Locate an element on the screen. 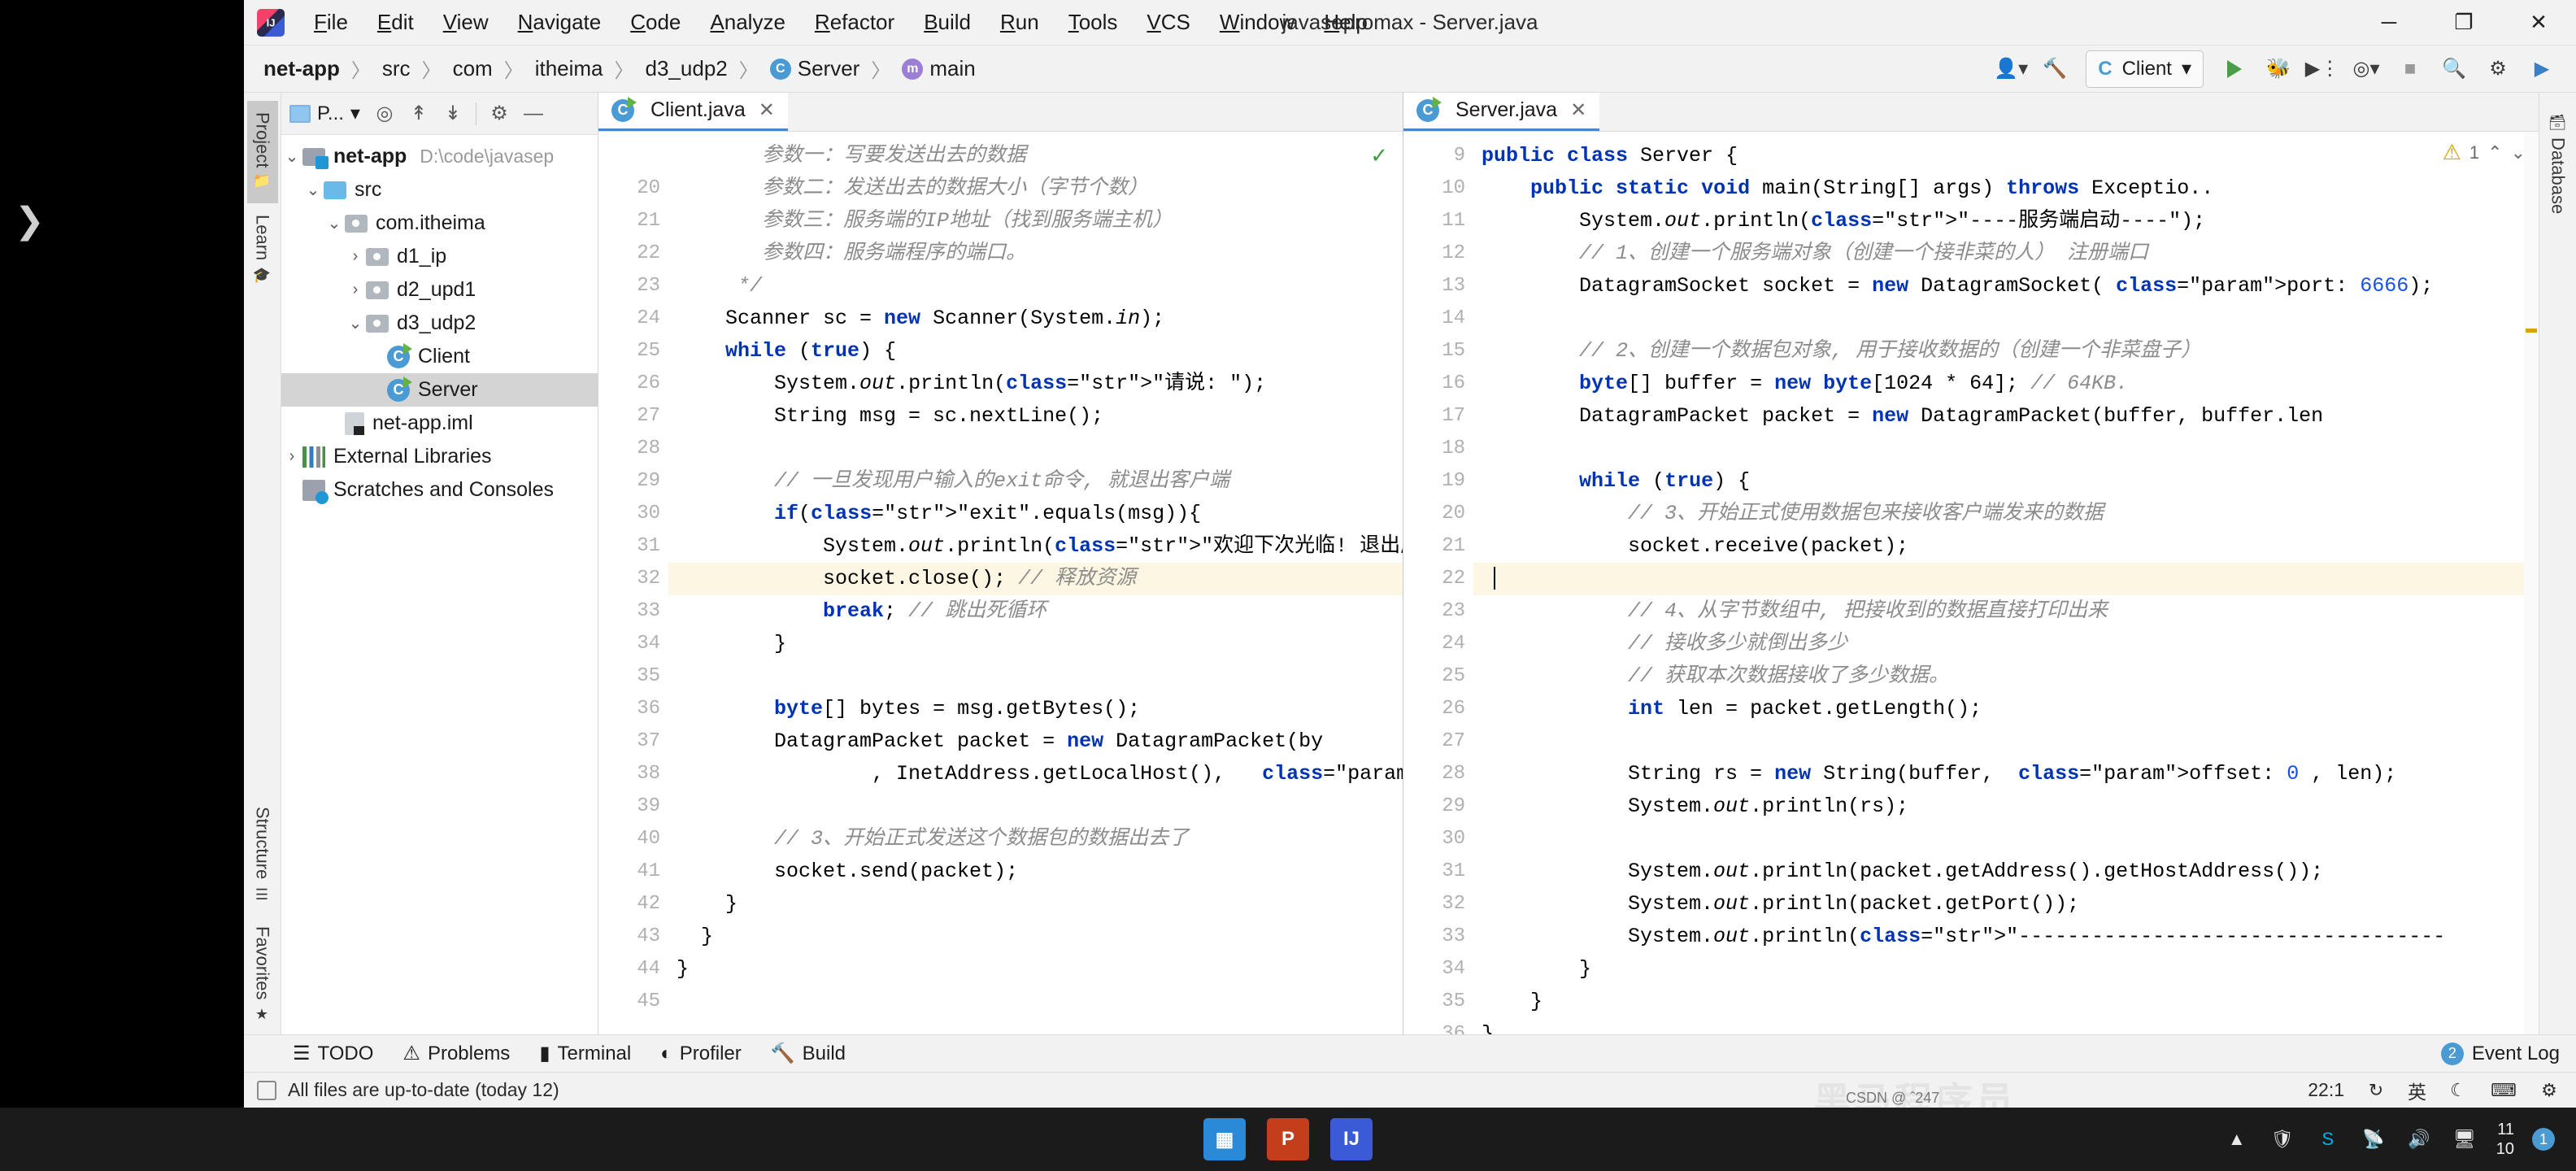  bottom-tab-build: 🔨 Build is located at coordinates (808, 1054).